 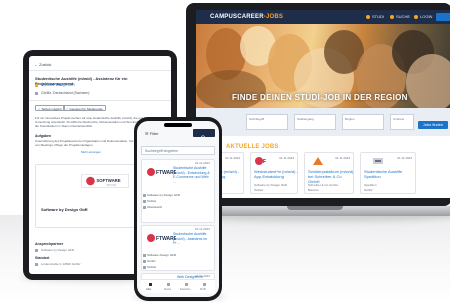 What do you see at coordinates (305, 119) in the screenshot?
I see `field-label: Studiengang` at bounding box center [305, 119].